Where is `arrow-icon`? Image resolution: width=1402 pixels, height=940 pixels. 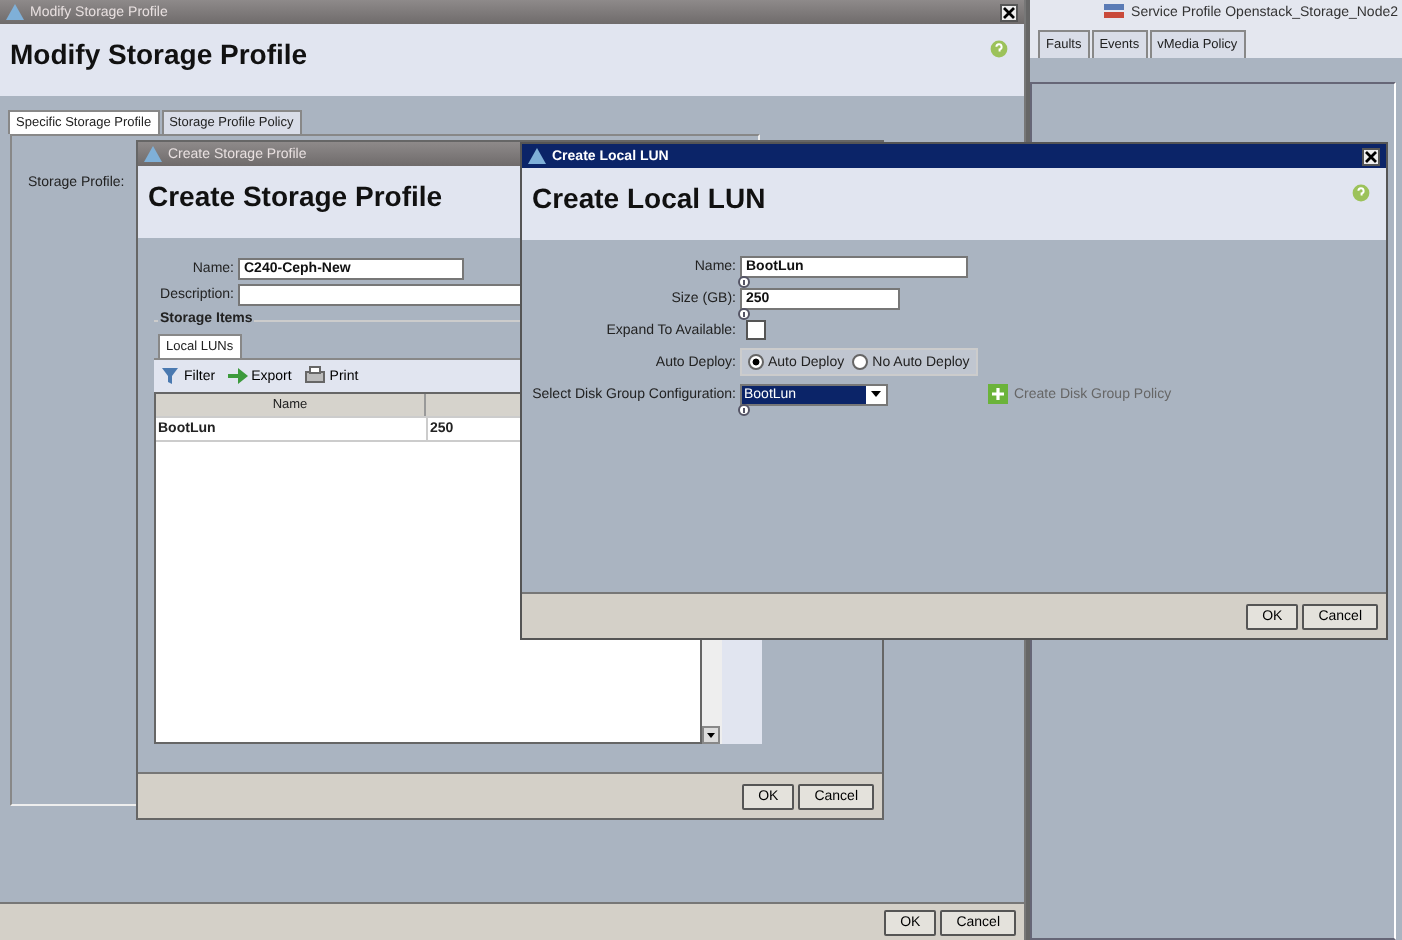 arrow-icon is located at coordinates (237, 376).